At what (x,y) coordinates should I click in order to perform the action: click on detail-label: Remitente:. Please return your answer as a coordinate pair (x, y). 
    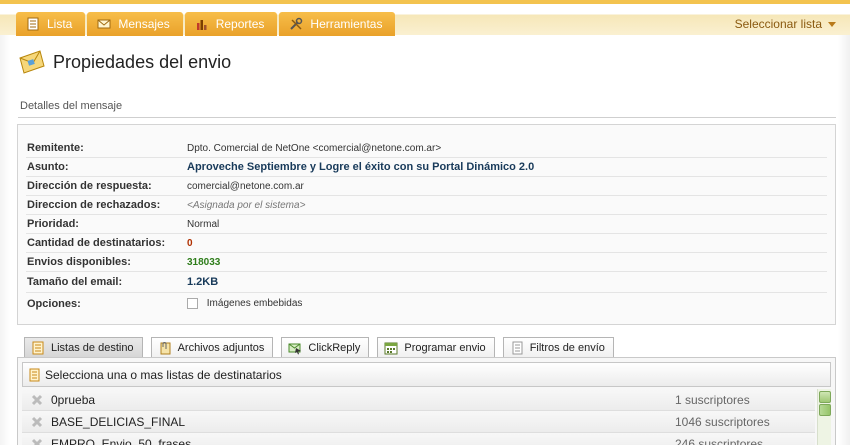
    Looking at the image, I should click on (55, 148).